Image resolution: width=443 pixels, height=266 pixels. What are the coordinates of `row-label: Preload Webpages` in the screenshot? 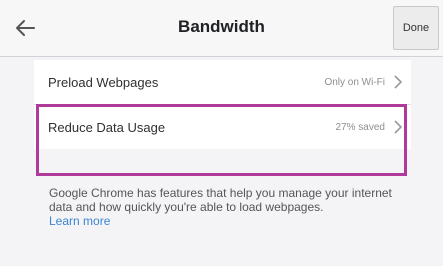 It's located at (103, 82).